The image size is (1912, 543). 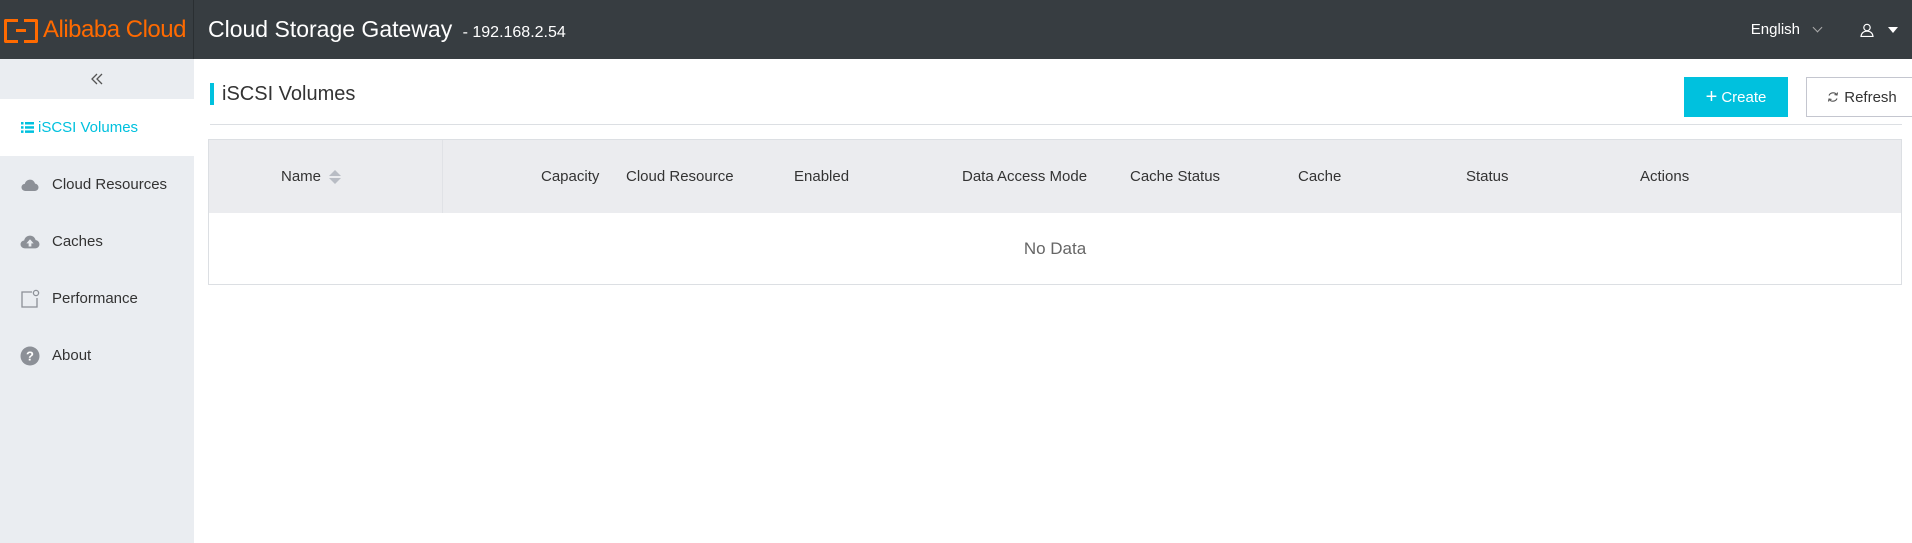 I want to click on sidebar-item-cloud-resources: Cloud Resources, so click(x=97, y=184).